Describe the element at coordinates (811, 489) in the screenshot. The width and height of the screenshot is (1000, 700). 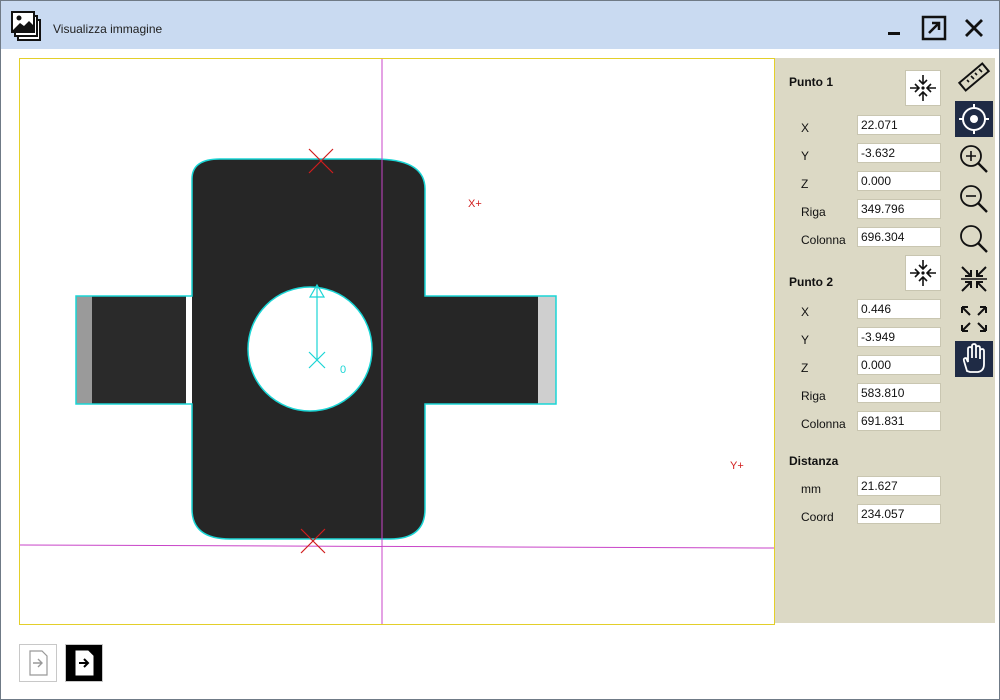
I see `distanza-mm-label: mm` at that location.